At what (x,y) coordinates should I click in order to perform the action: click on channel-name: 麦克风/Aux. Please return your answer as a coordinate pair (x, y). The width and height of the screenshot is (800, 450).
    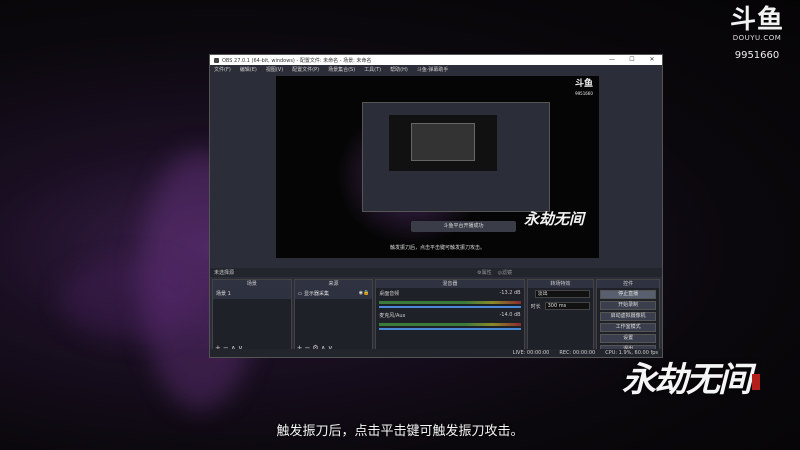
    Looking at the image, I should click on (392, 316).